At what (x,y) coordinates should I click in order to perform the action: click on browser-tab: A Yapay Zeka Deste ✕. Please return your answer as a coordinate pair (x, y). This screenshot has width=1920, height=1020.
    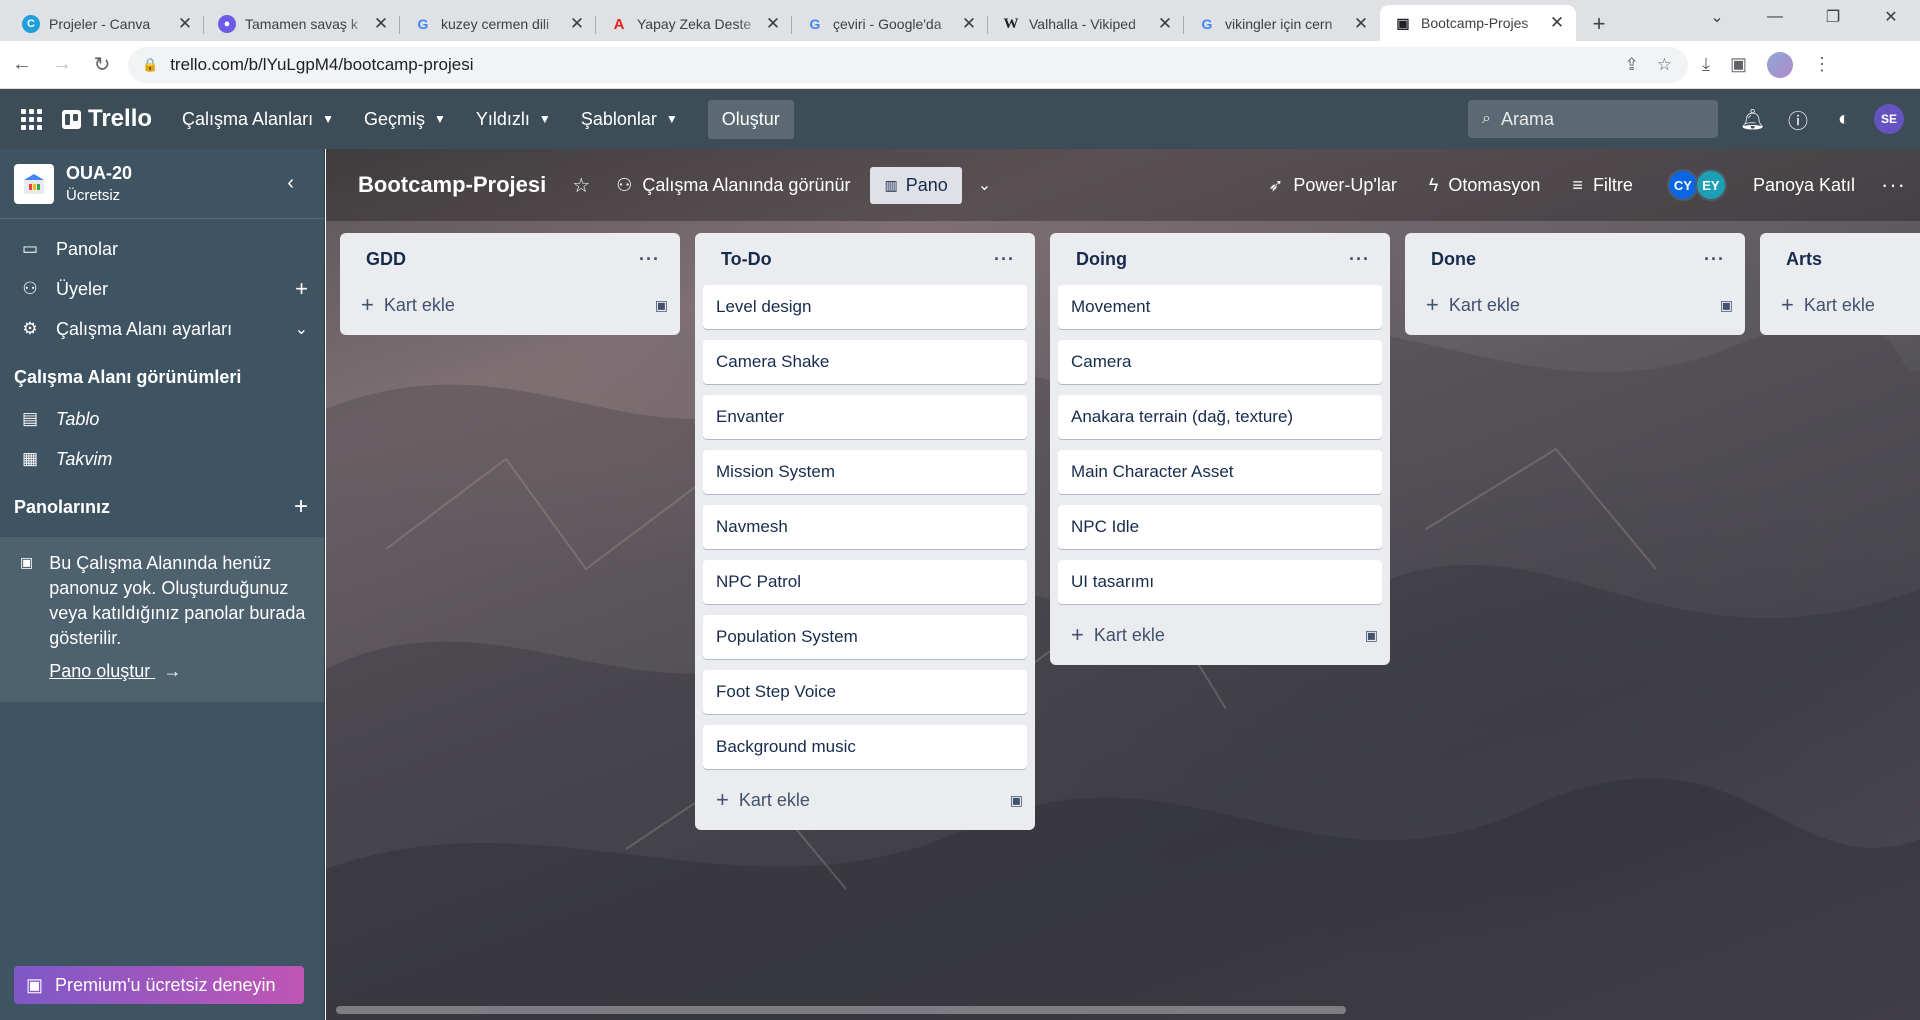
    Looking at the image, I should click on (694, 24).